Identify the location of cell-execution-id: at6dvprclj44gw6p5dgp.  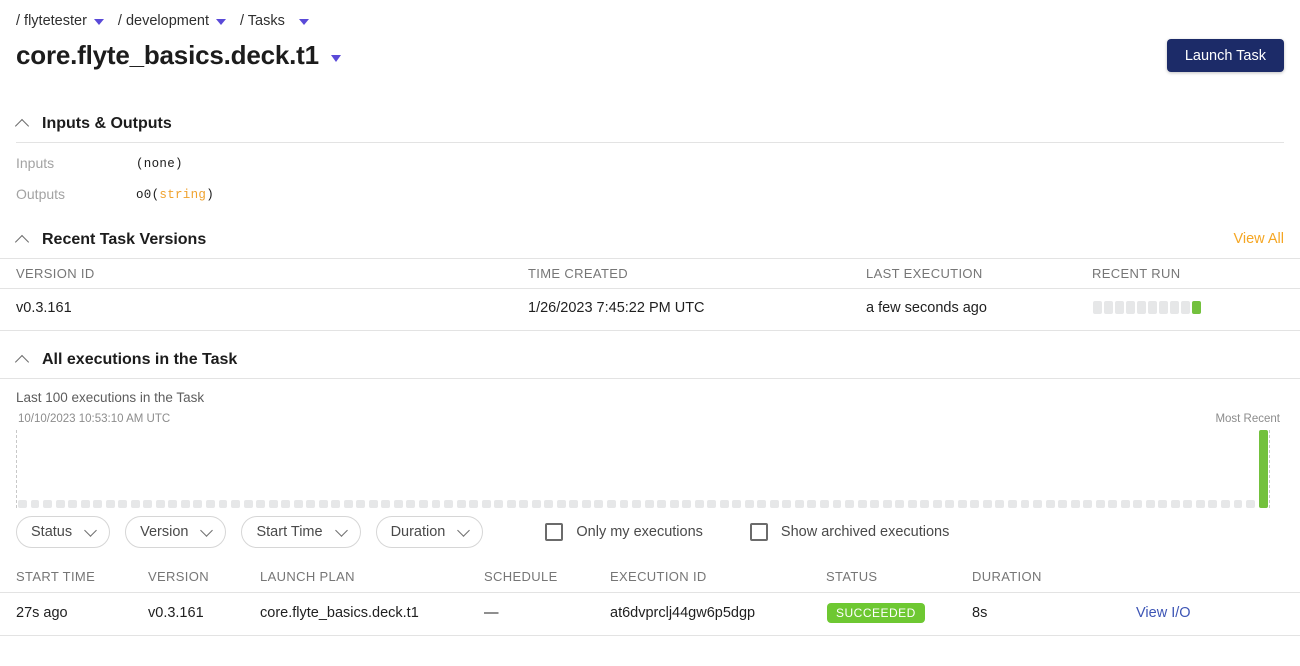
(682, 613).